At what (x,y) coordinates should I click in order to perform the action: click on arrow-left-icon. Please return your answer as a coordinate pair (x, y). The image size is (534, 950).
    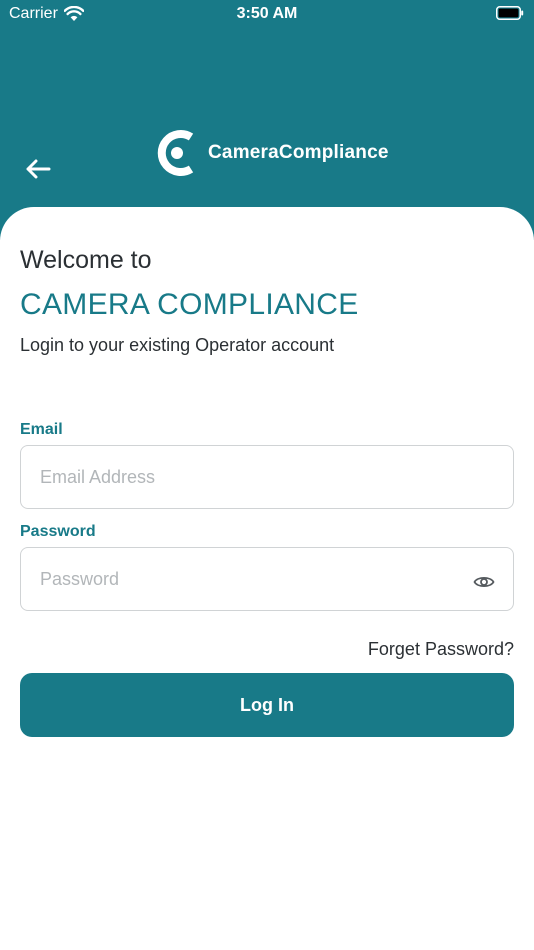
    Looking at the image, I should click on (38, 169).